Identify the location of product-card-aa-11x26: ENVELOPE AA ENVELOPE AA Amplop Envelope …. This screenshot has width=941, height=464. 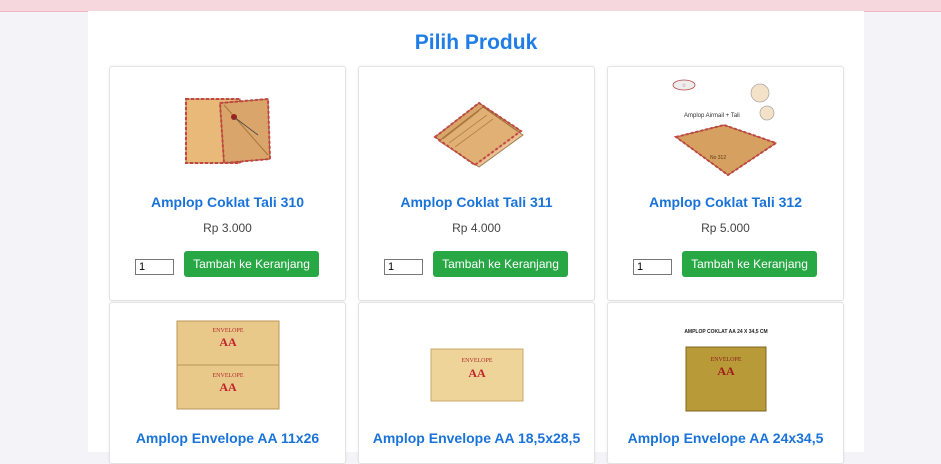
(227, 383).